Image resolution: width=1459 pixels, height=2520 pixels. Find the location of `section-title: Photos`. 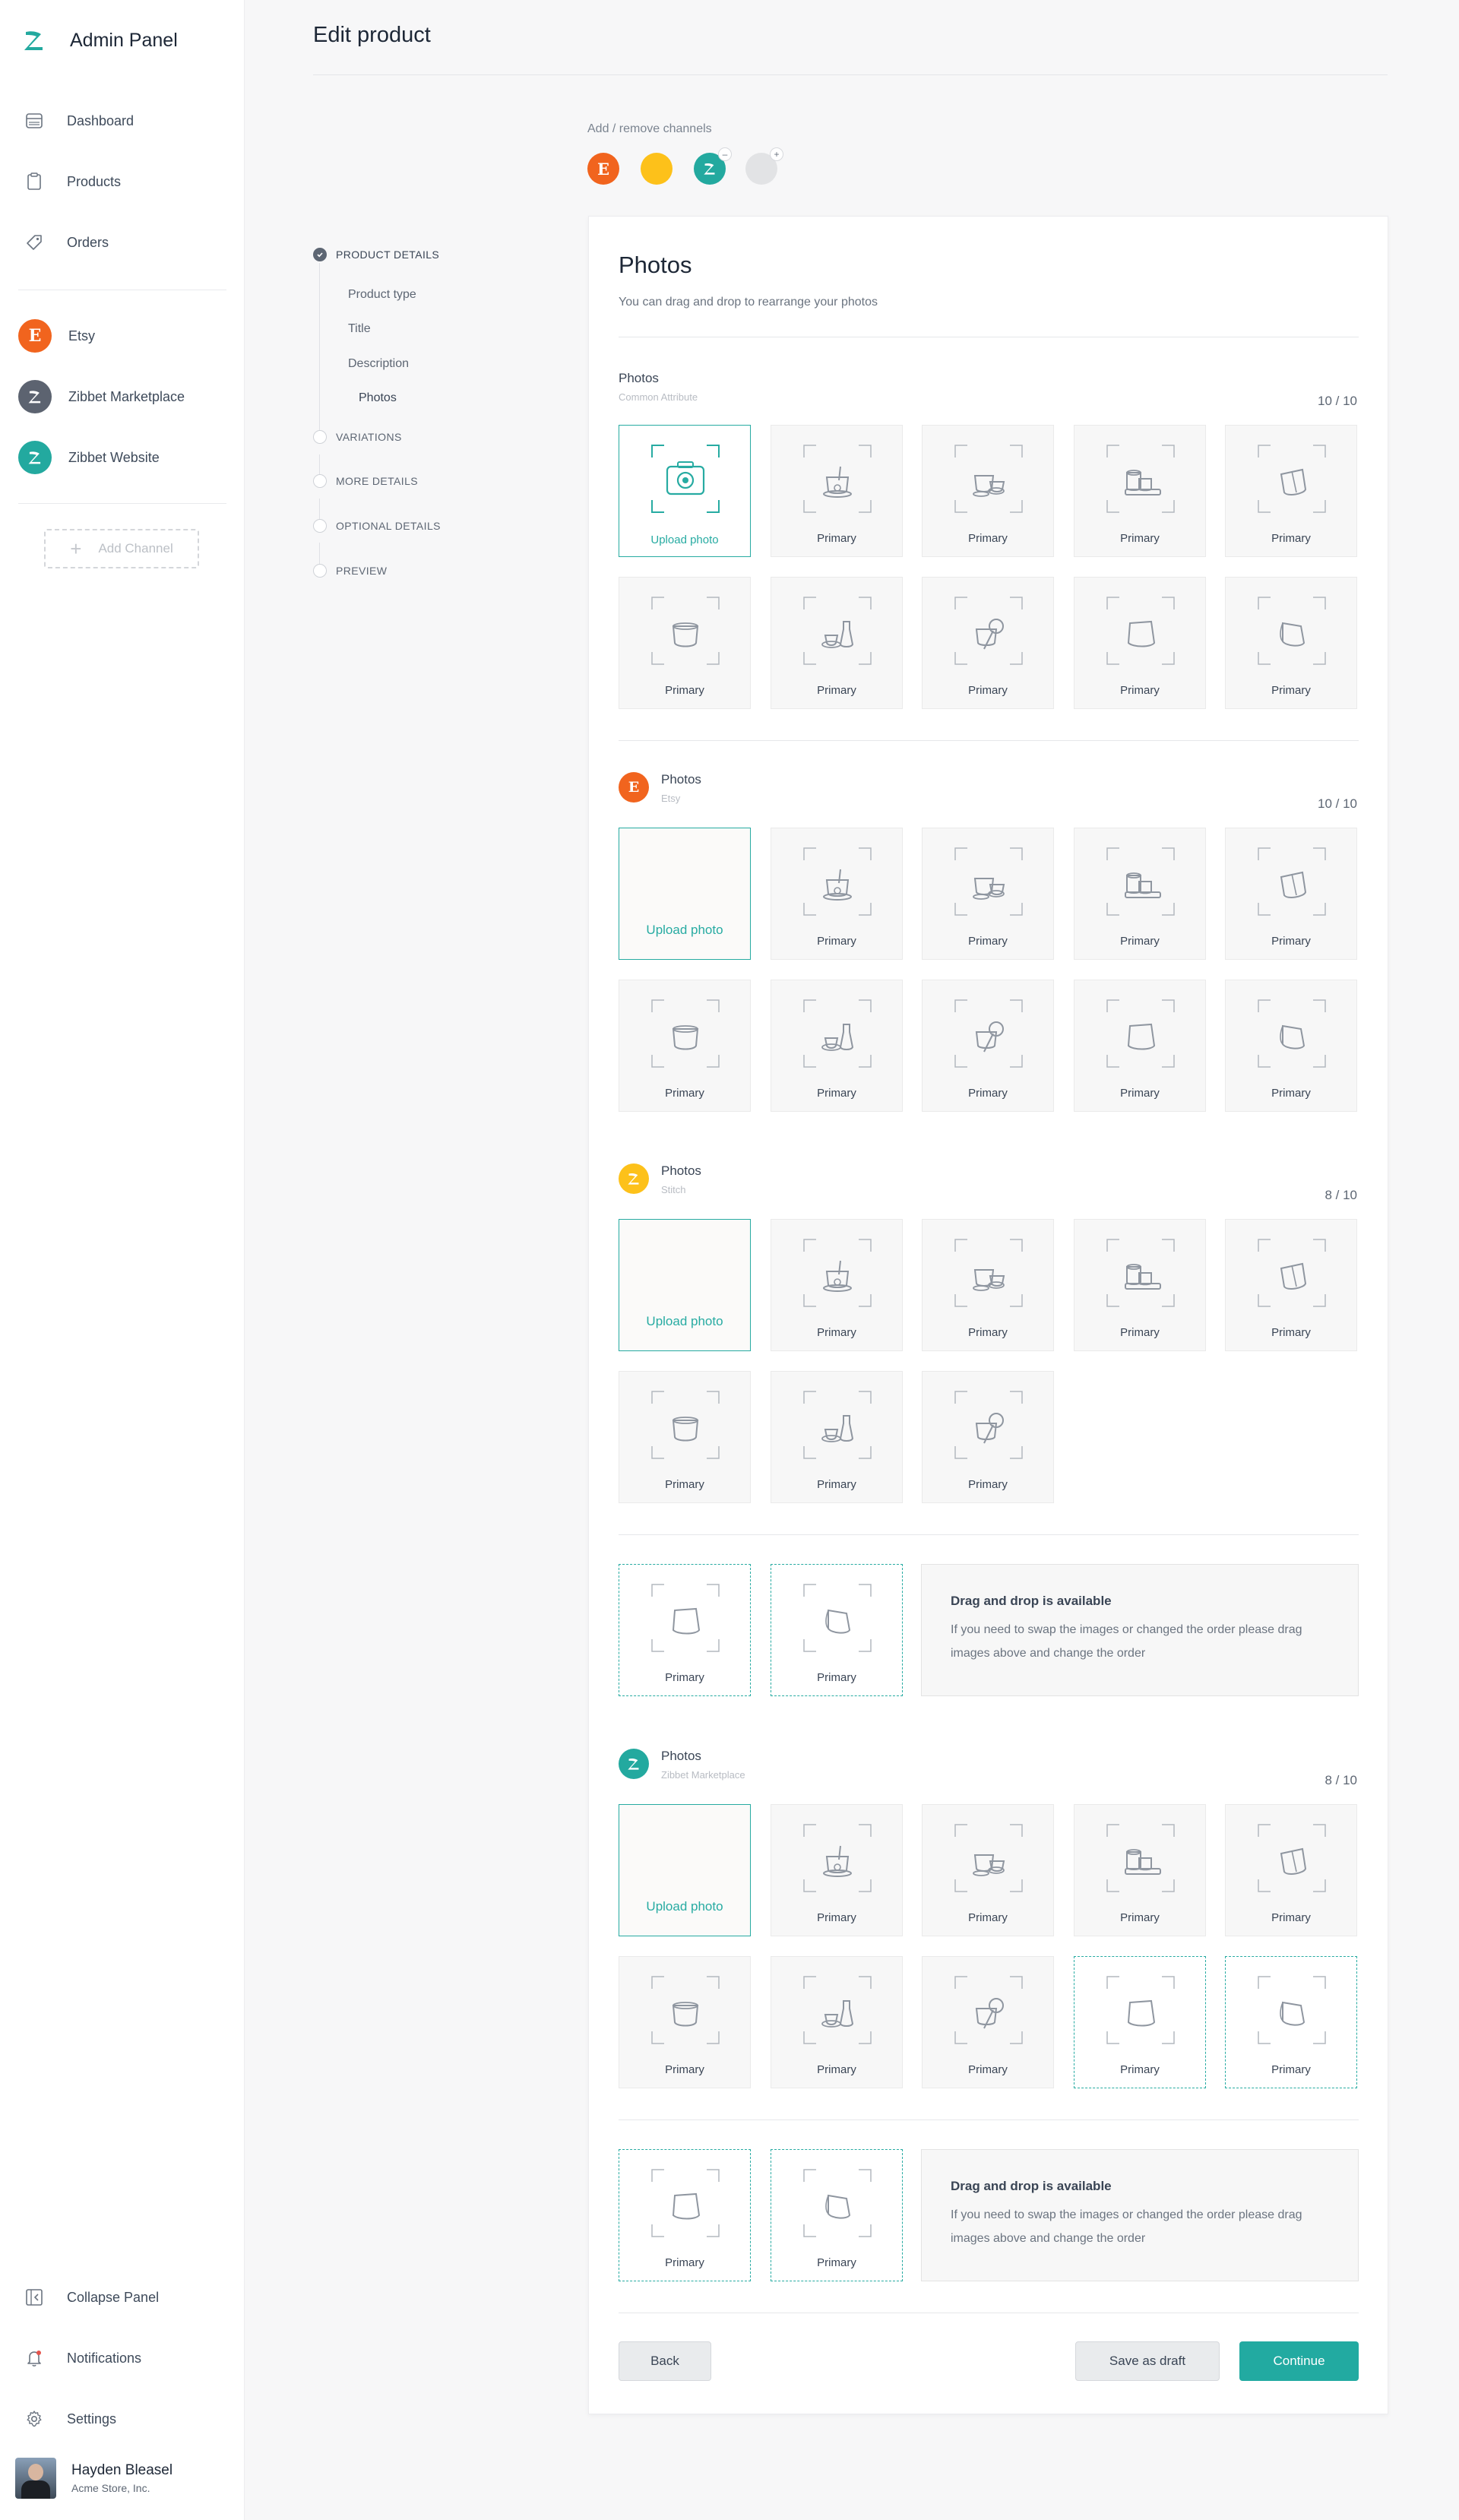

section-title: Photos is located at coordinates (639, 378).